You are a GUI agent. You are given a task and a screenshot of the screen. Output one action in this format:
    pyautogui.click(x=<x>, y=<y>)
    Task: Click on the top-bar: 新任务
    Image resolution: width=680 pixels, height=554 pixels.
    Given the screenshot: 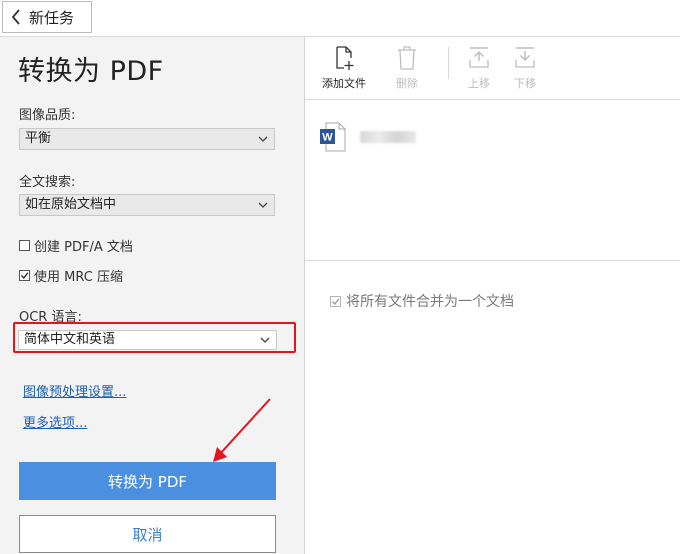 What is the action you would take?
    pyautogui.click(x=340, y=18)
    